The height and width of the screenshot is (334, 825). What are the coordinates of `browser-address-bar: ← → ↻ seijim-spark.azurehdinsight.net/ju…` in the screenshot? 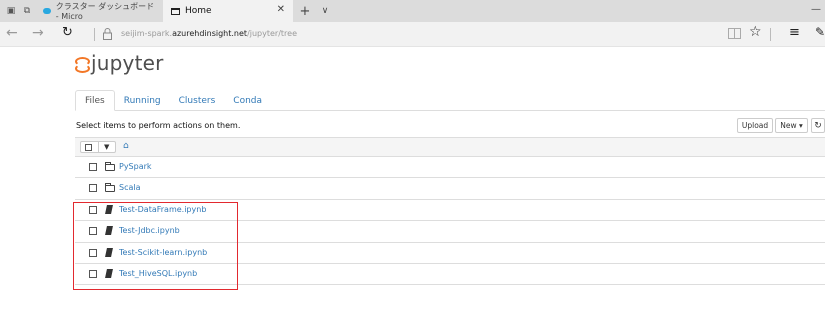 It's located at (412, 34).